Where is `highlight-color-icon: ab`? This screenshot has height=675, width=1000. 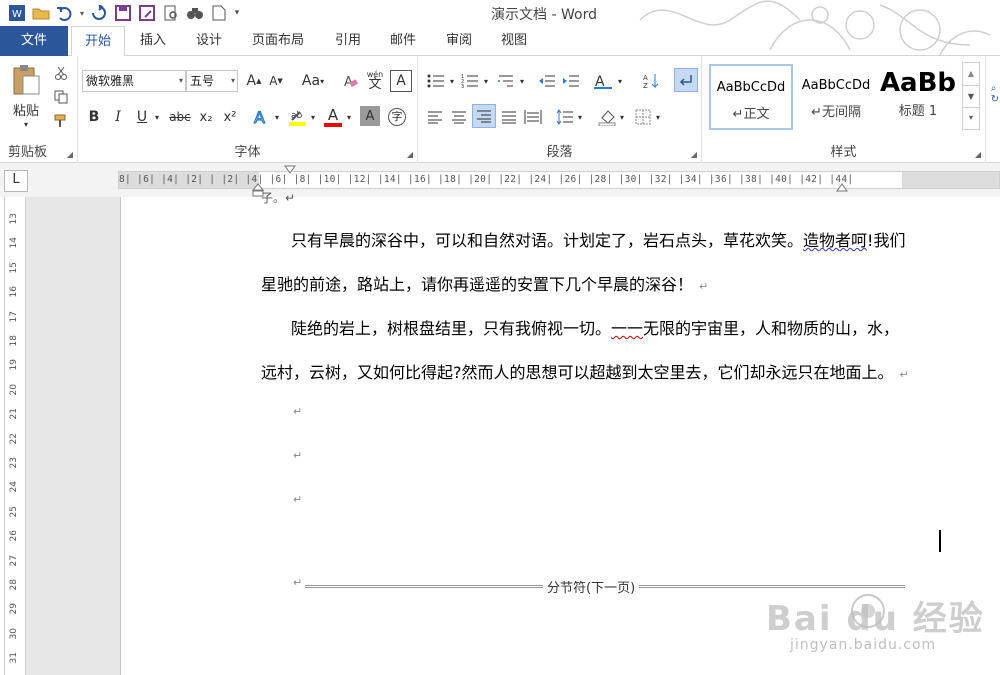 highlight-color-icon: ab is located at coordinates (297, 117).